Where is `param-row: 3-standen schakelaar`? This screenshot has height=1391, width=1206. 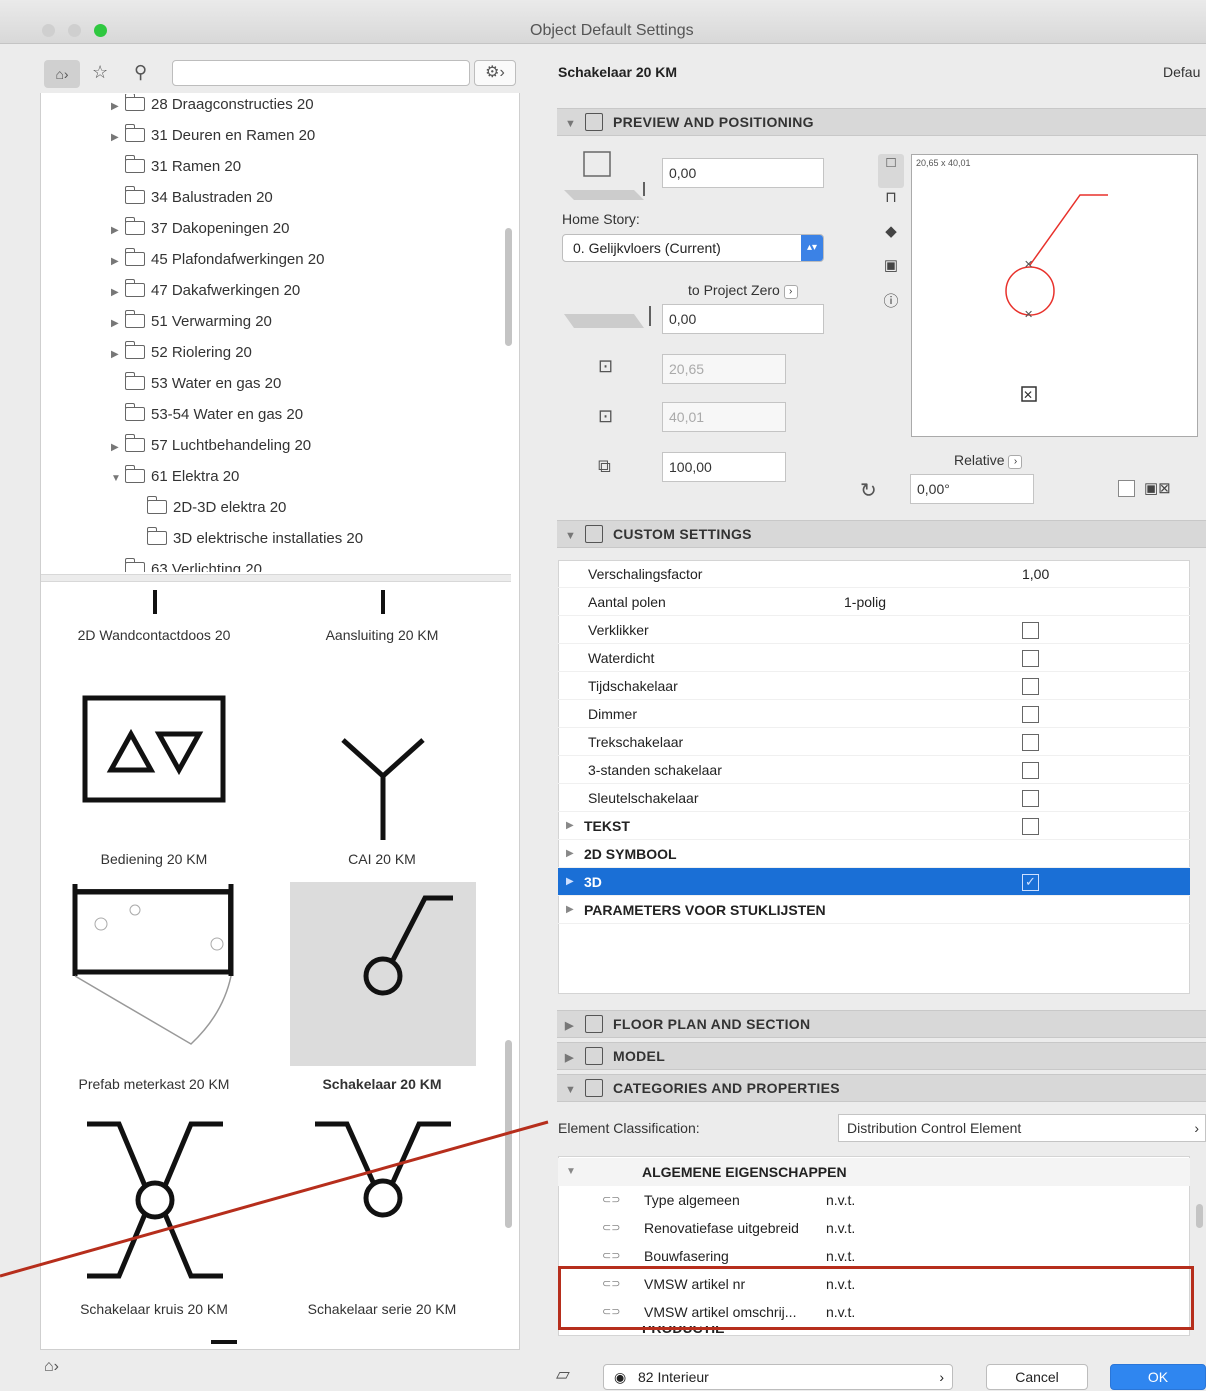 param-row: 3-standen schakelaar is located at coordinates (874, 770).